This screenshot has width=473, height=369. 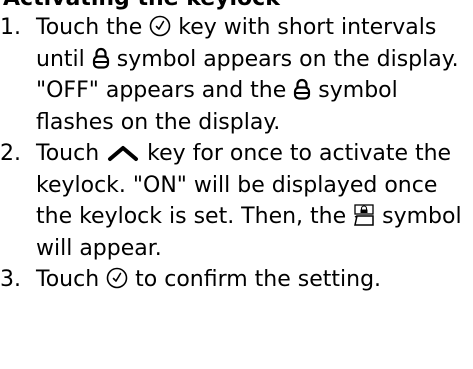 I want to click on step-number: 1., so click(x=10, y=27).